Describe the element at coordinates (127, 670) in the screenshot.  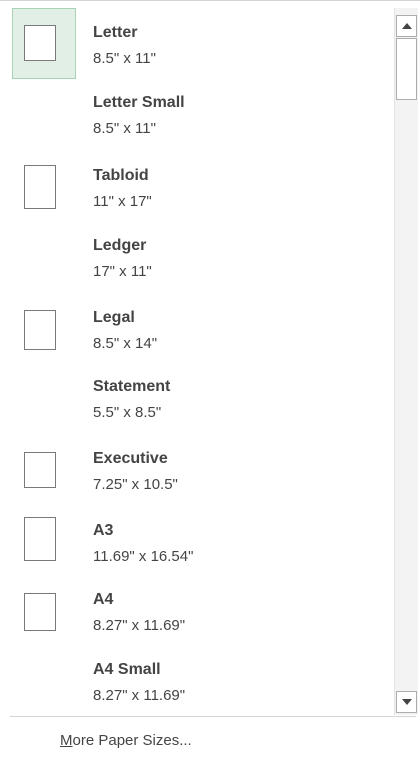
I see `paper-size-name: A4 Small` at that location.